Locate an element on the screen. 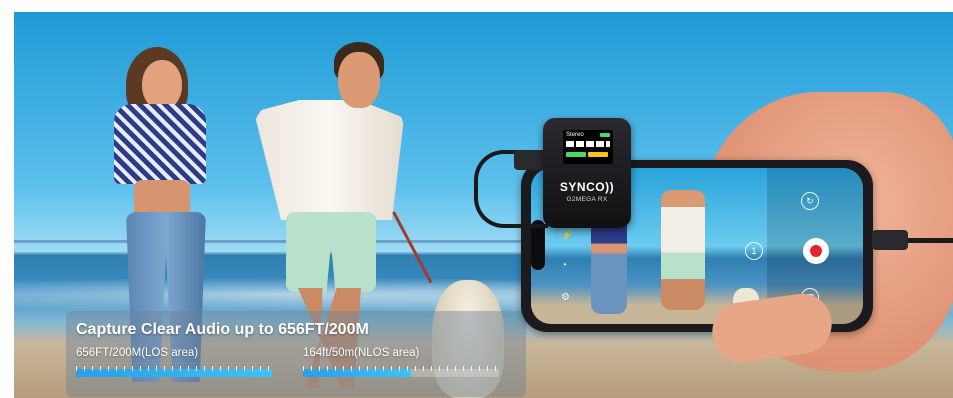 The image size is (953, 398). wireless-receiver: Stereo SYNCO)) G2MEGA RX is located at coordinates (587, 173).